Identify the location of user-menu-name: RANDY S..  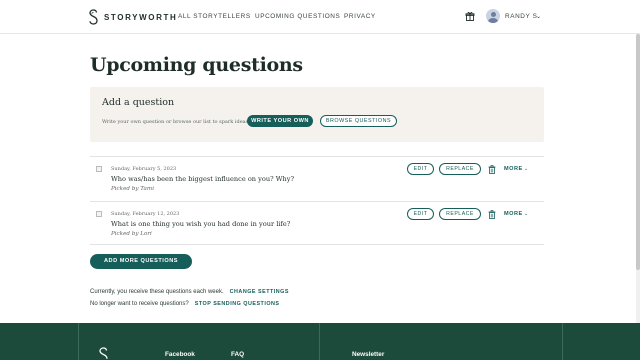
(522, 16).